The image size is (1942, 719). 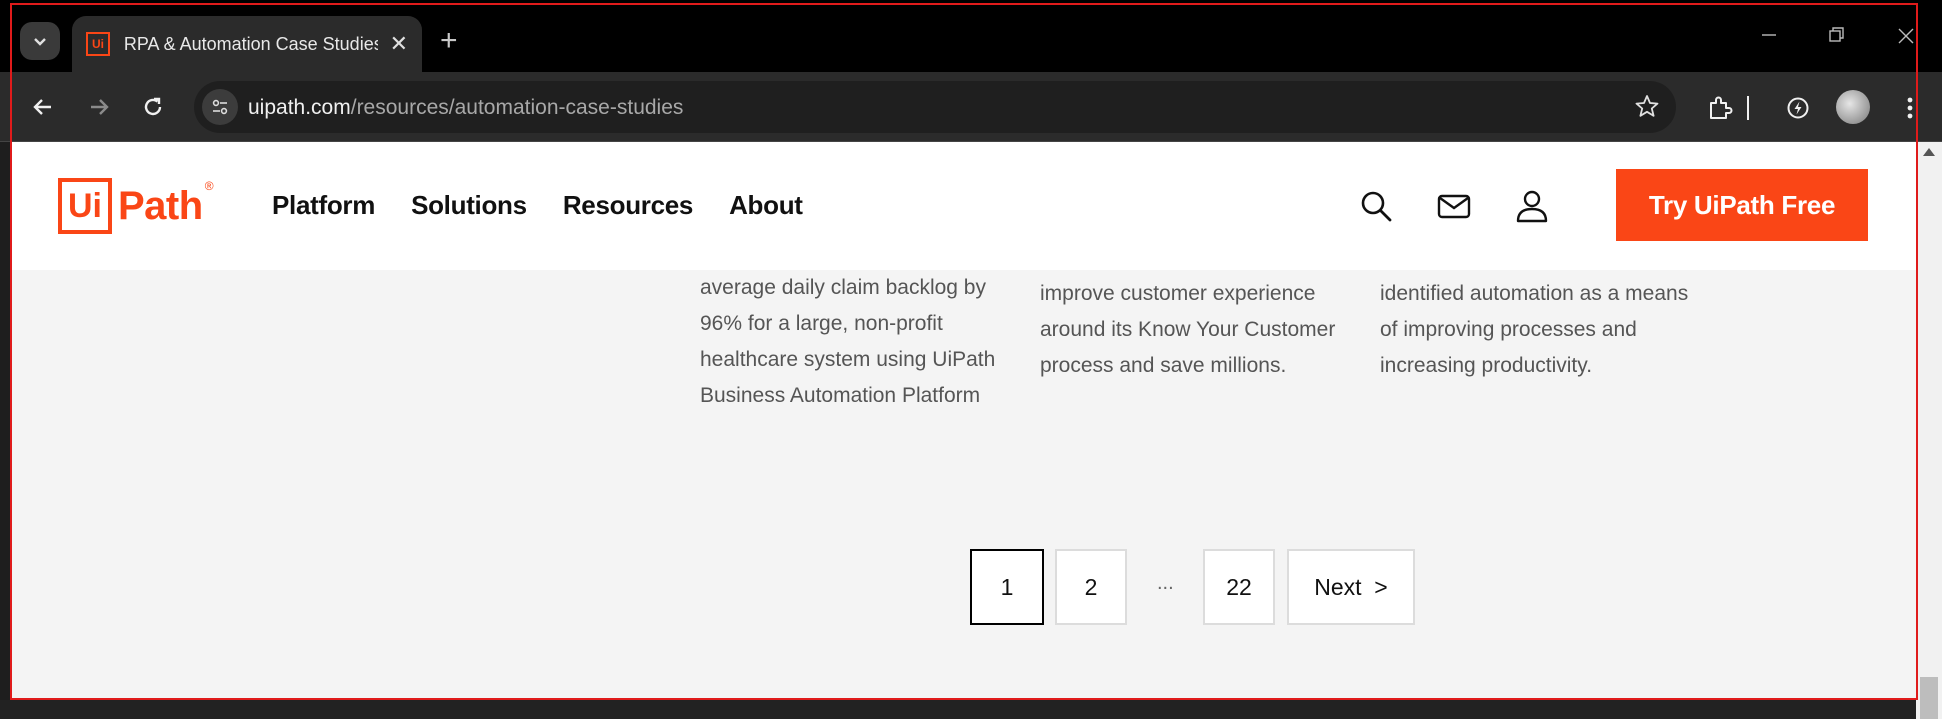 What do you see at coordinates (98, 44) in the screenshot?
I see `favicon-icon: Ui` at bounding box center [98, 44].